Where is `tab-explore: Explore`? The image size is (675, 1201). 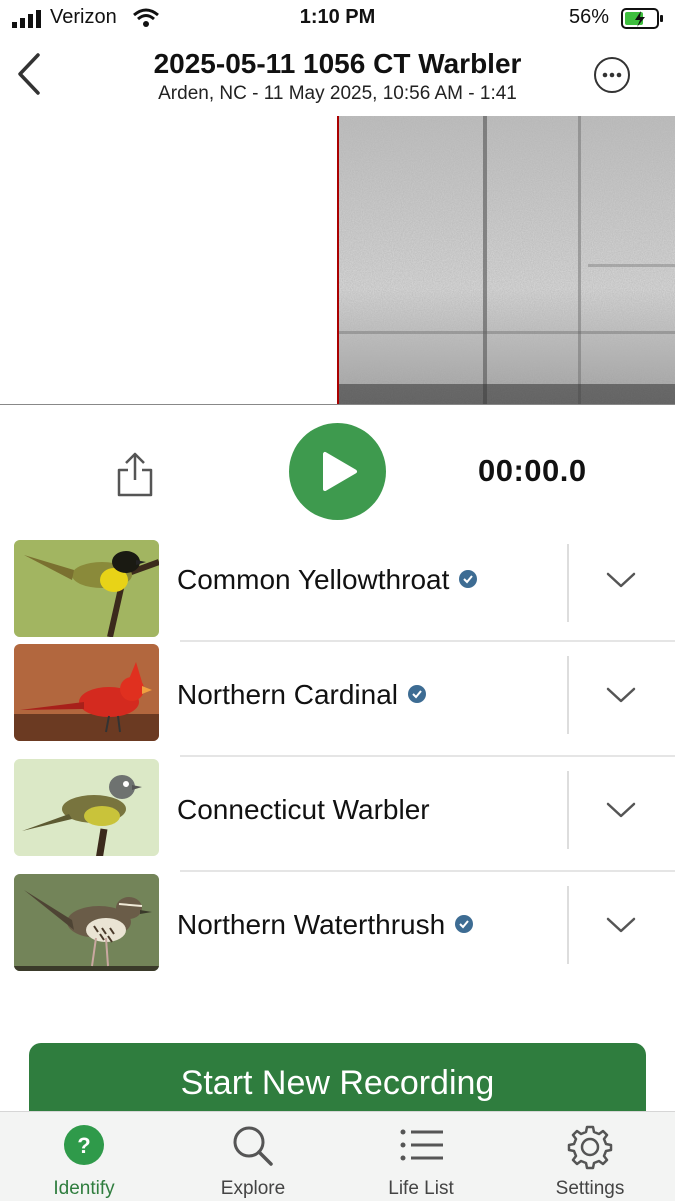 tab-explore: Explore is located at coordinates (253, 1156).